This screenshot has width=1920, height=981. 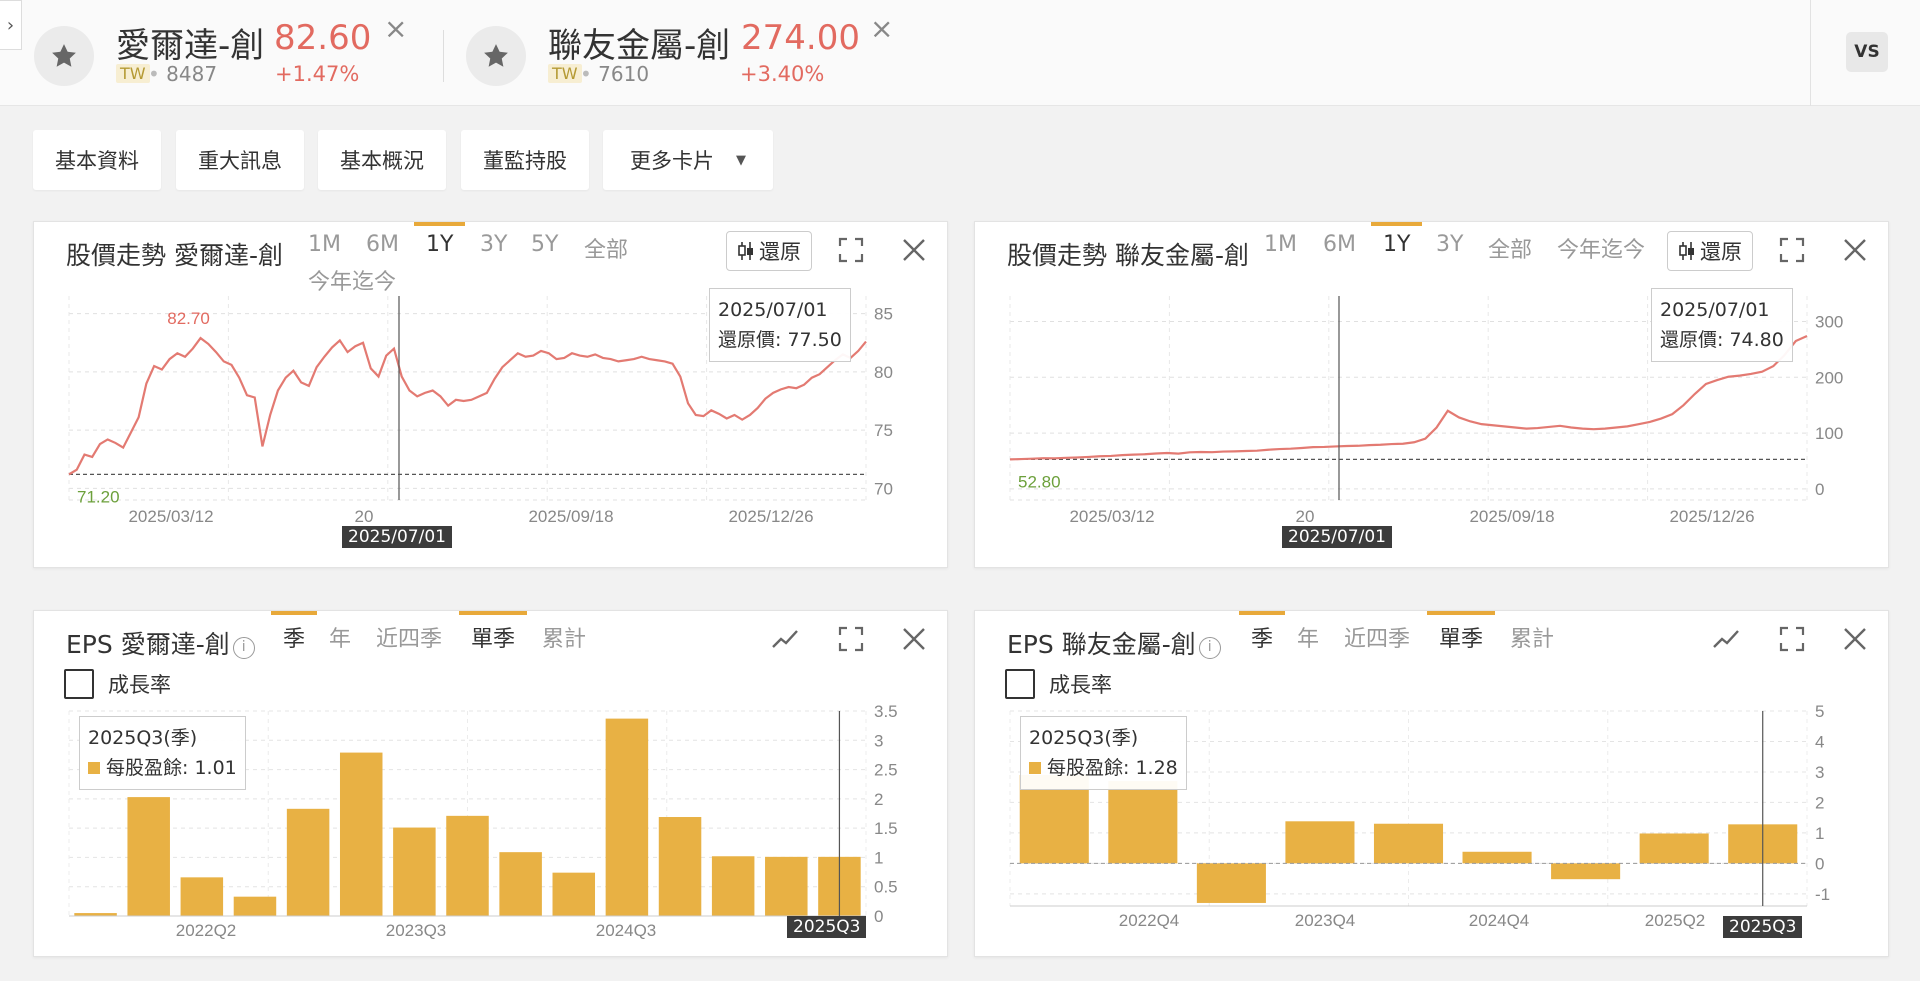 What do you see at coordinates (886, 770) in the screenshot?
I see `y-tick-label: 2.5` at bounding box center [886, 770].